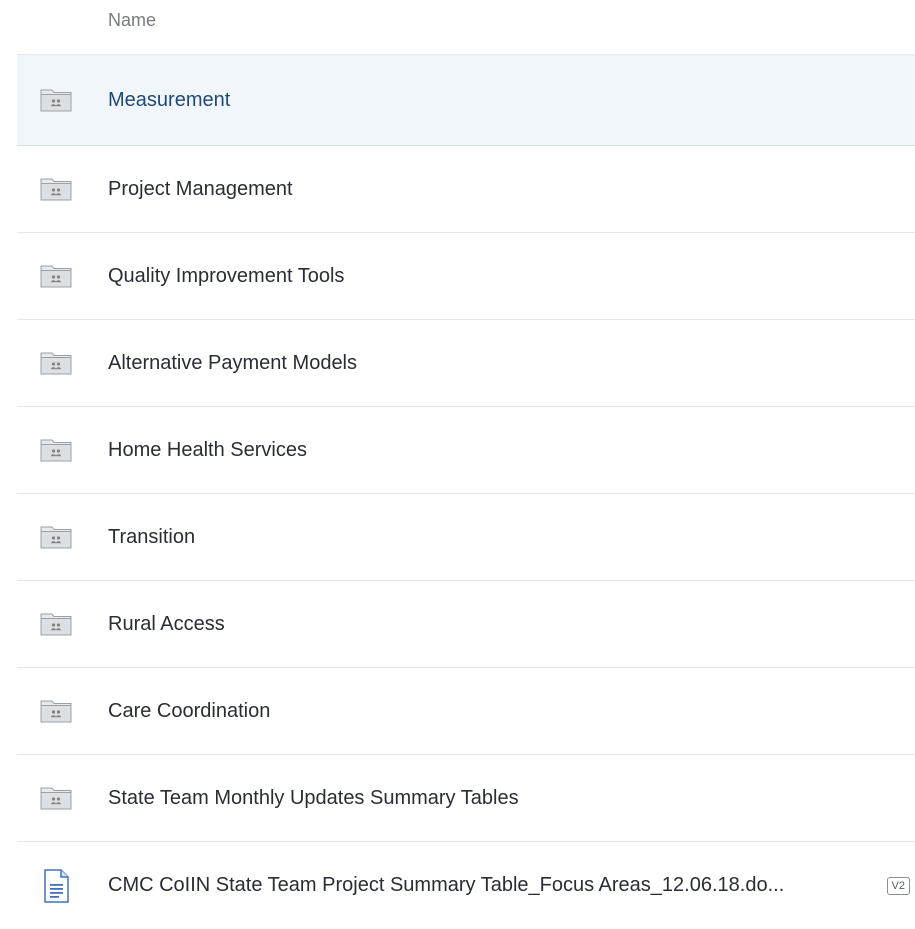  What do you see at coordinates (466, 624) in the screenshot?
I see `list-item-rural-access: Rural Access` at bounding box center [466, 624].